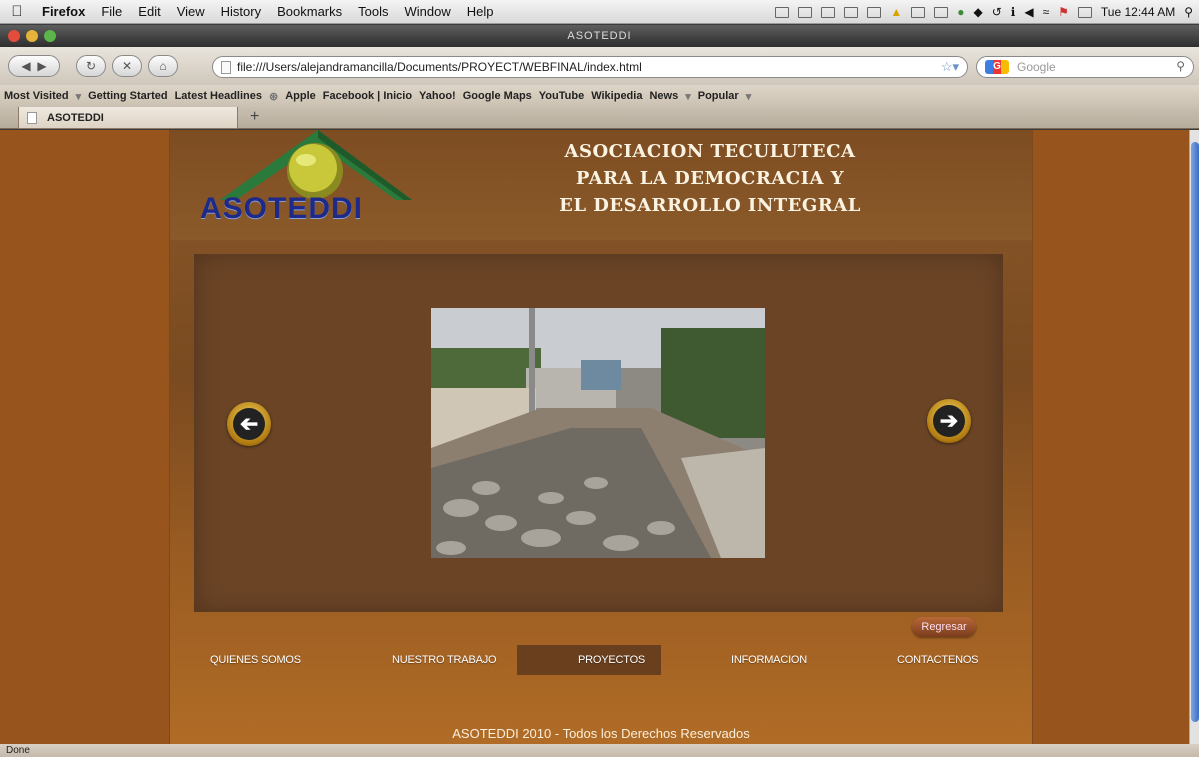 The image size is (1199, 757). I want to click on bookmark-yahoo: Yahoo!, so click(437, 96).